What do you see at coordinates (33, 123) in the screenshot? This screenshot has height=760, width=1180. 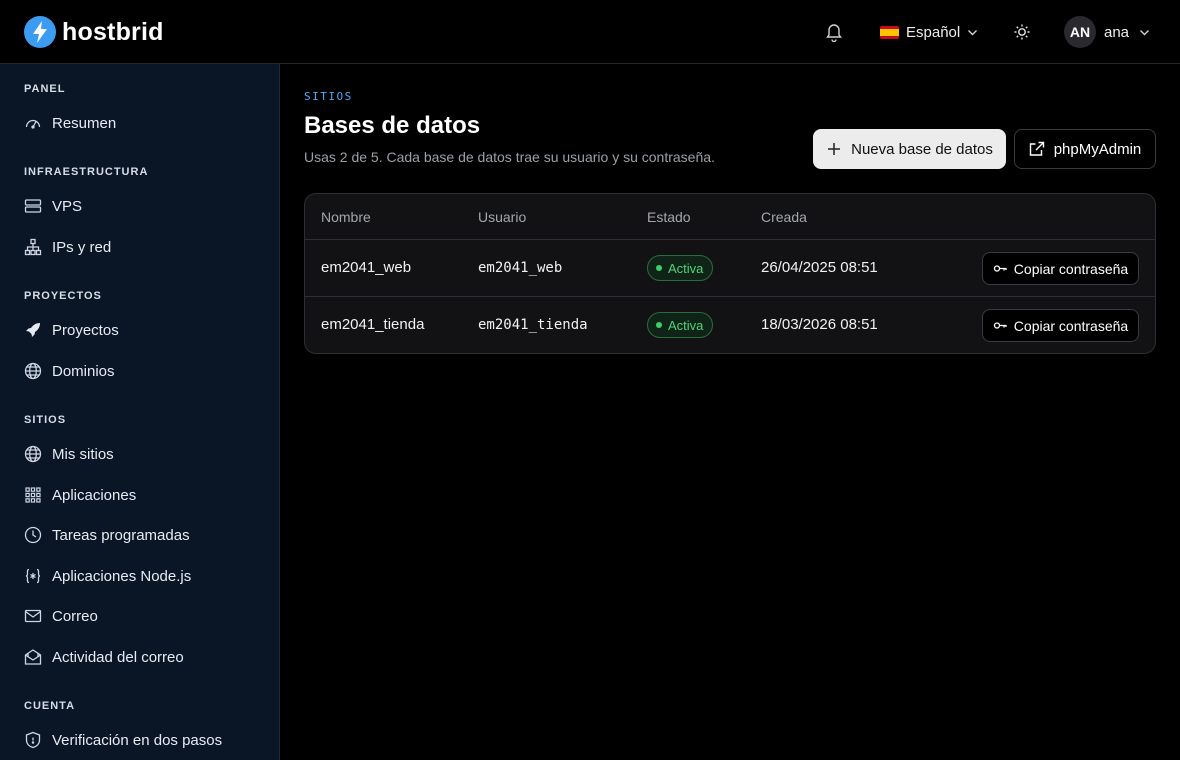 I see `gauge-icon` at bounding box center [33, 123].